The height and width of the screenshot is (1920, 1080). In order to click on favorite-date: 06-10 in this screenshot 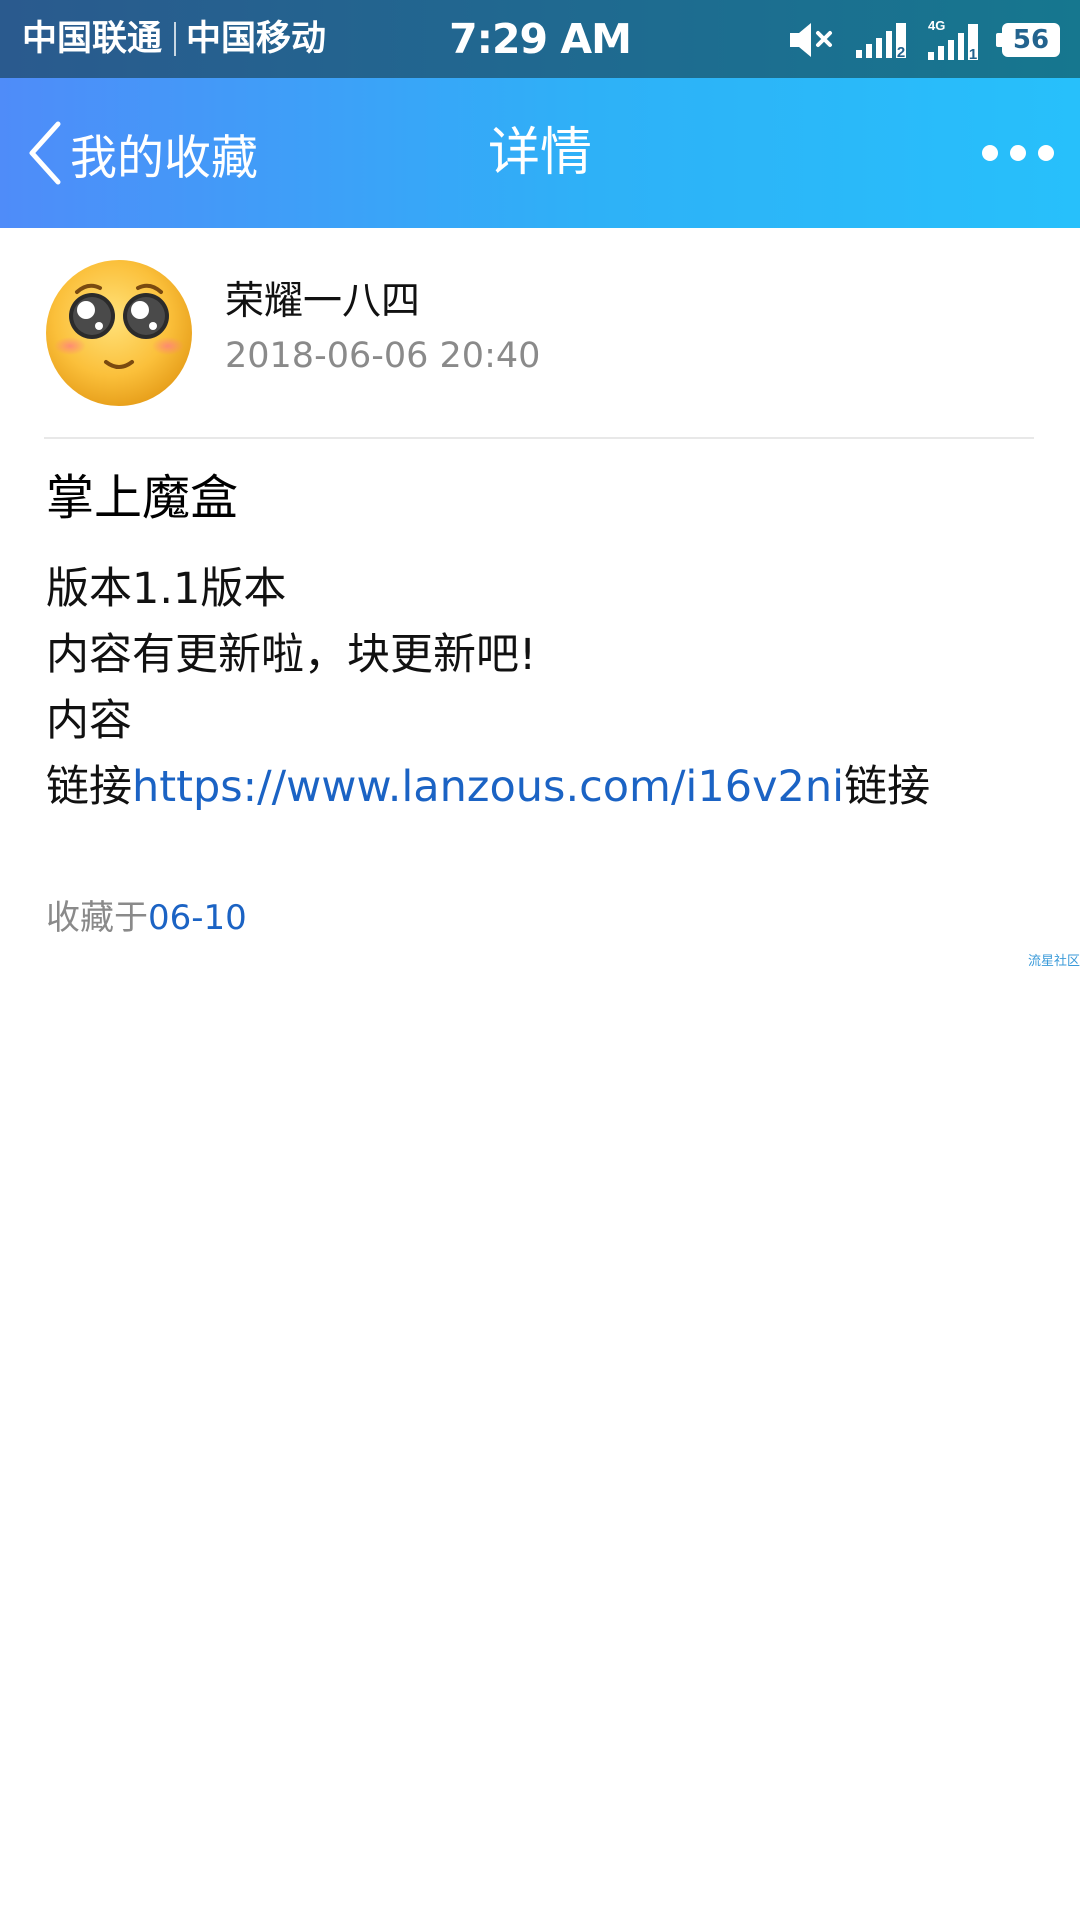, I will do `click(197, 918)`.